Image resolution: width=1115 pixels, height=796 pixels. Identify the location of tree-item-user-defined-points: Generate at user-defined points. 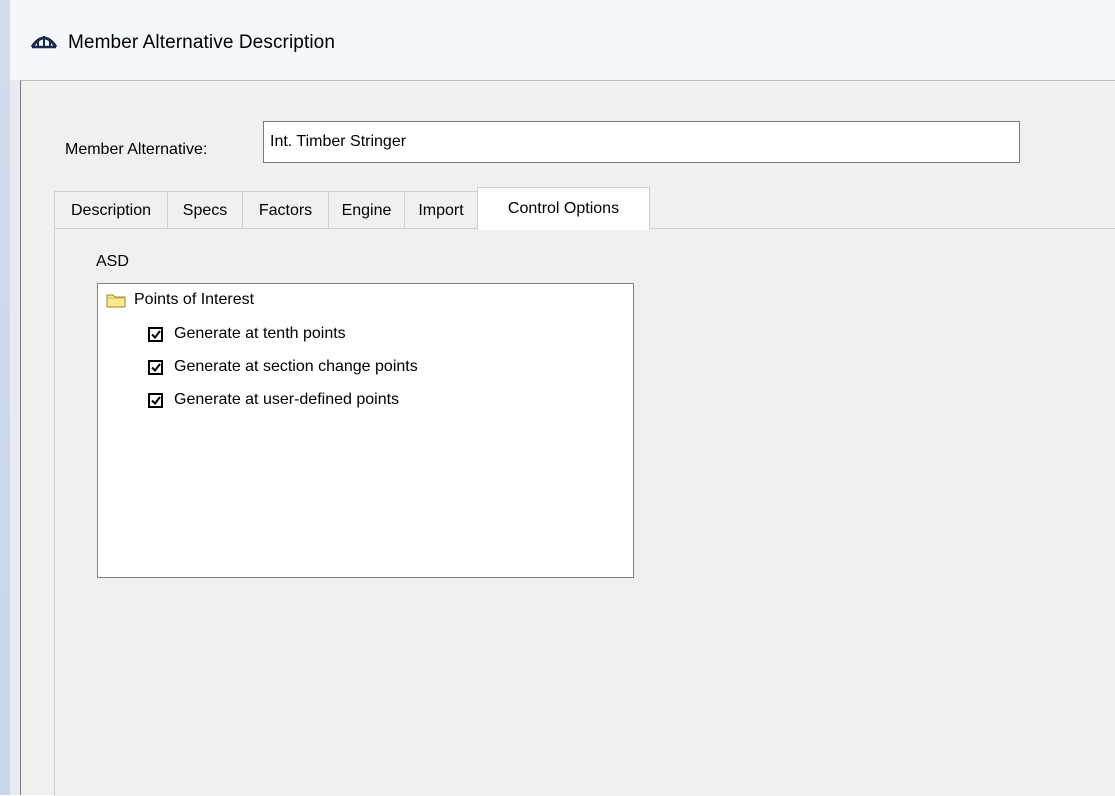
(273, 400).